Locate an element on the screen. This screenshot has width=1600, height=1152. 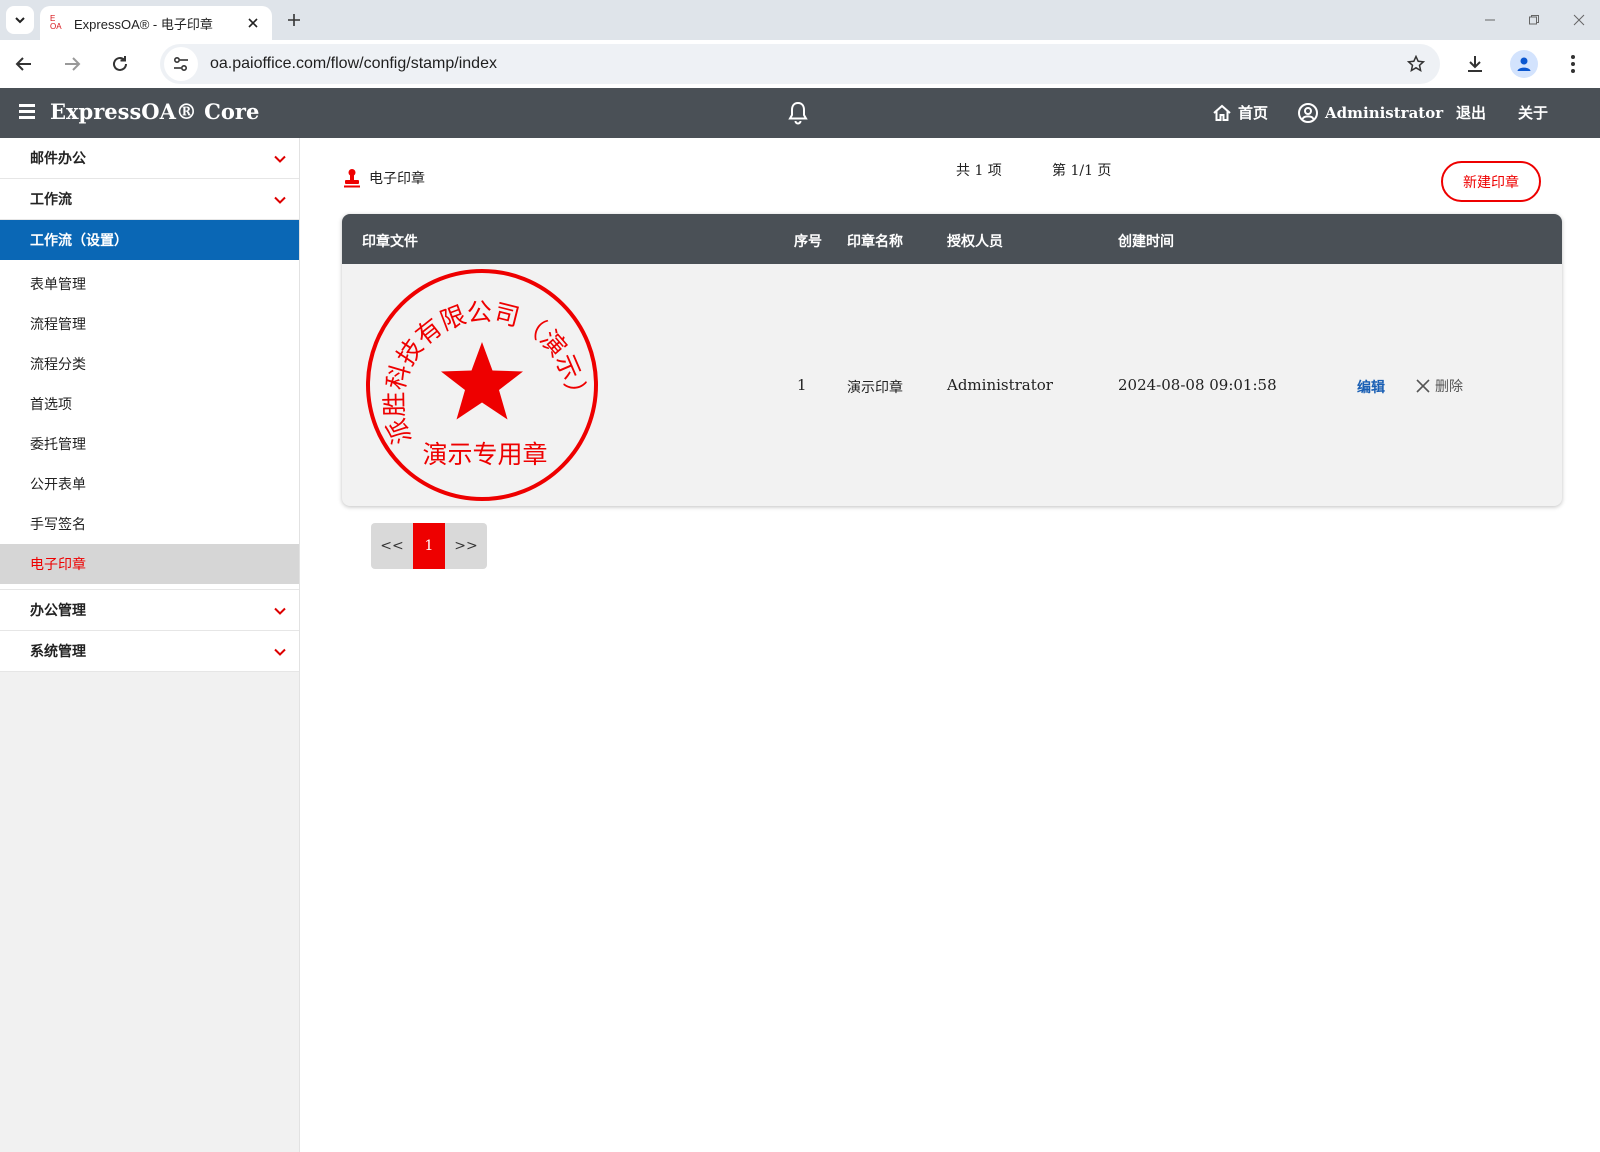
url-text: oa.paioffice.com/flow/config/stamp/index is located at coordinates (806, 64).